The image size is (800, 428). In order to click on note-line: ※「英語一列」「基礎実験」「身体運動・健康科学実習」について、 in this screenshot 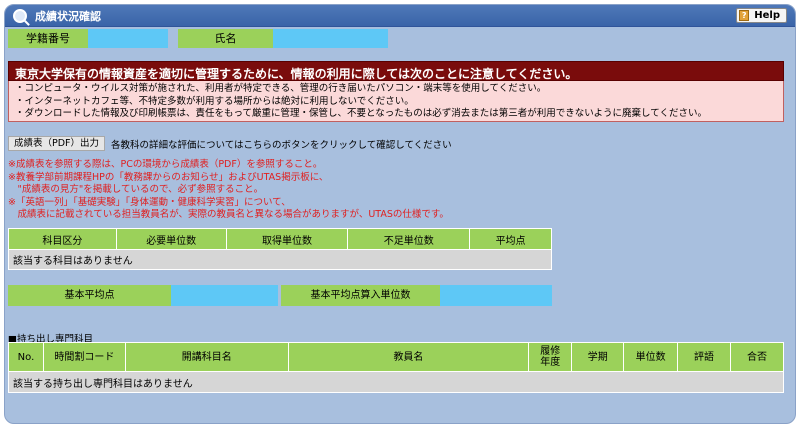, I will do `click(149, 202)`.